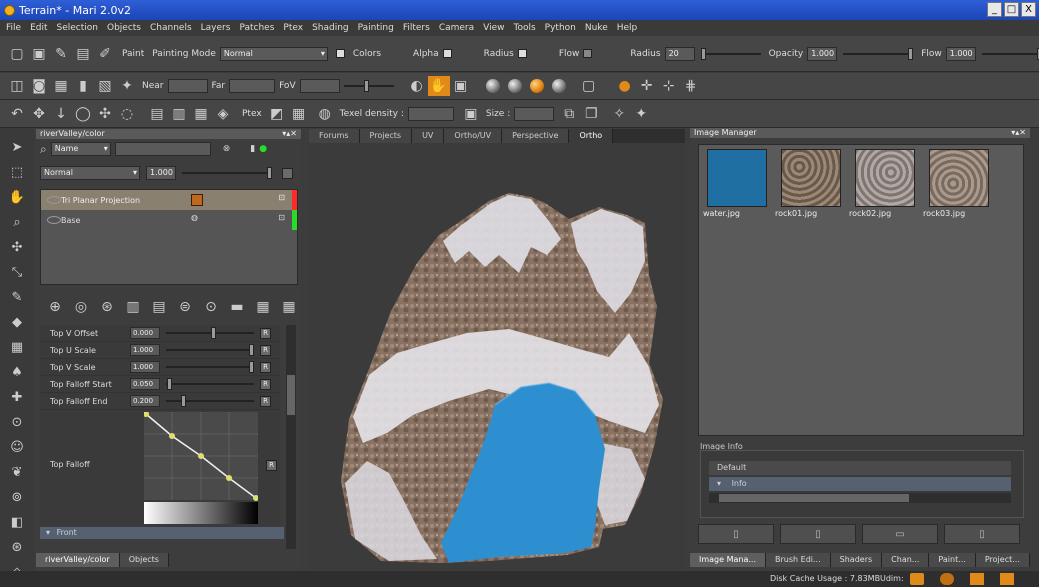  What do you see at coordinates (822, 53) in the screenshot?
I see `opacity-field: 1.000` at bounding box center [822, 53].